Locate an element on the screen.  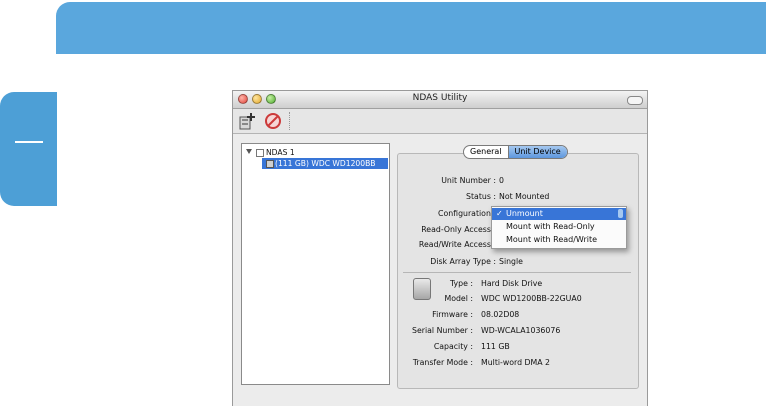
menu-item-mount-read-only: Mount with Read-Only is located at coordinates (559, 227).